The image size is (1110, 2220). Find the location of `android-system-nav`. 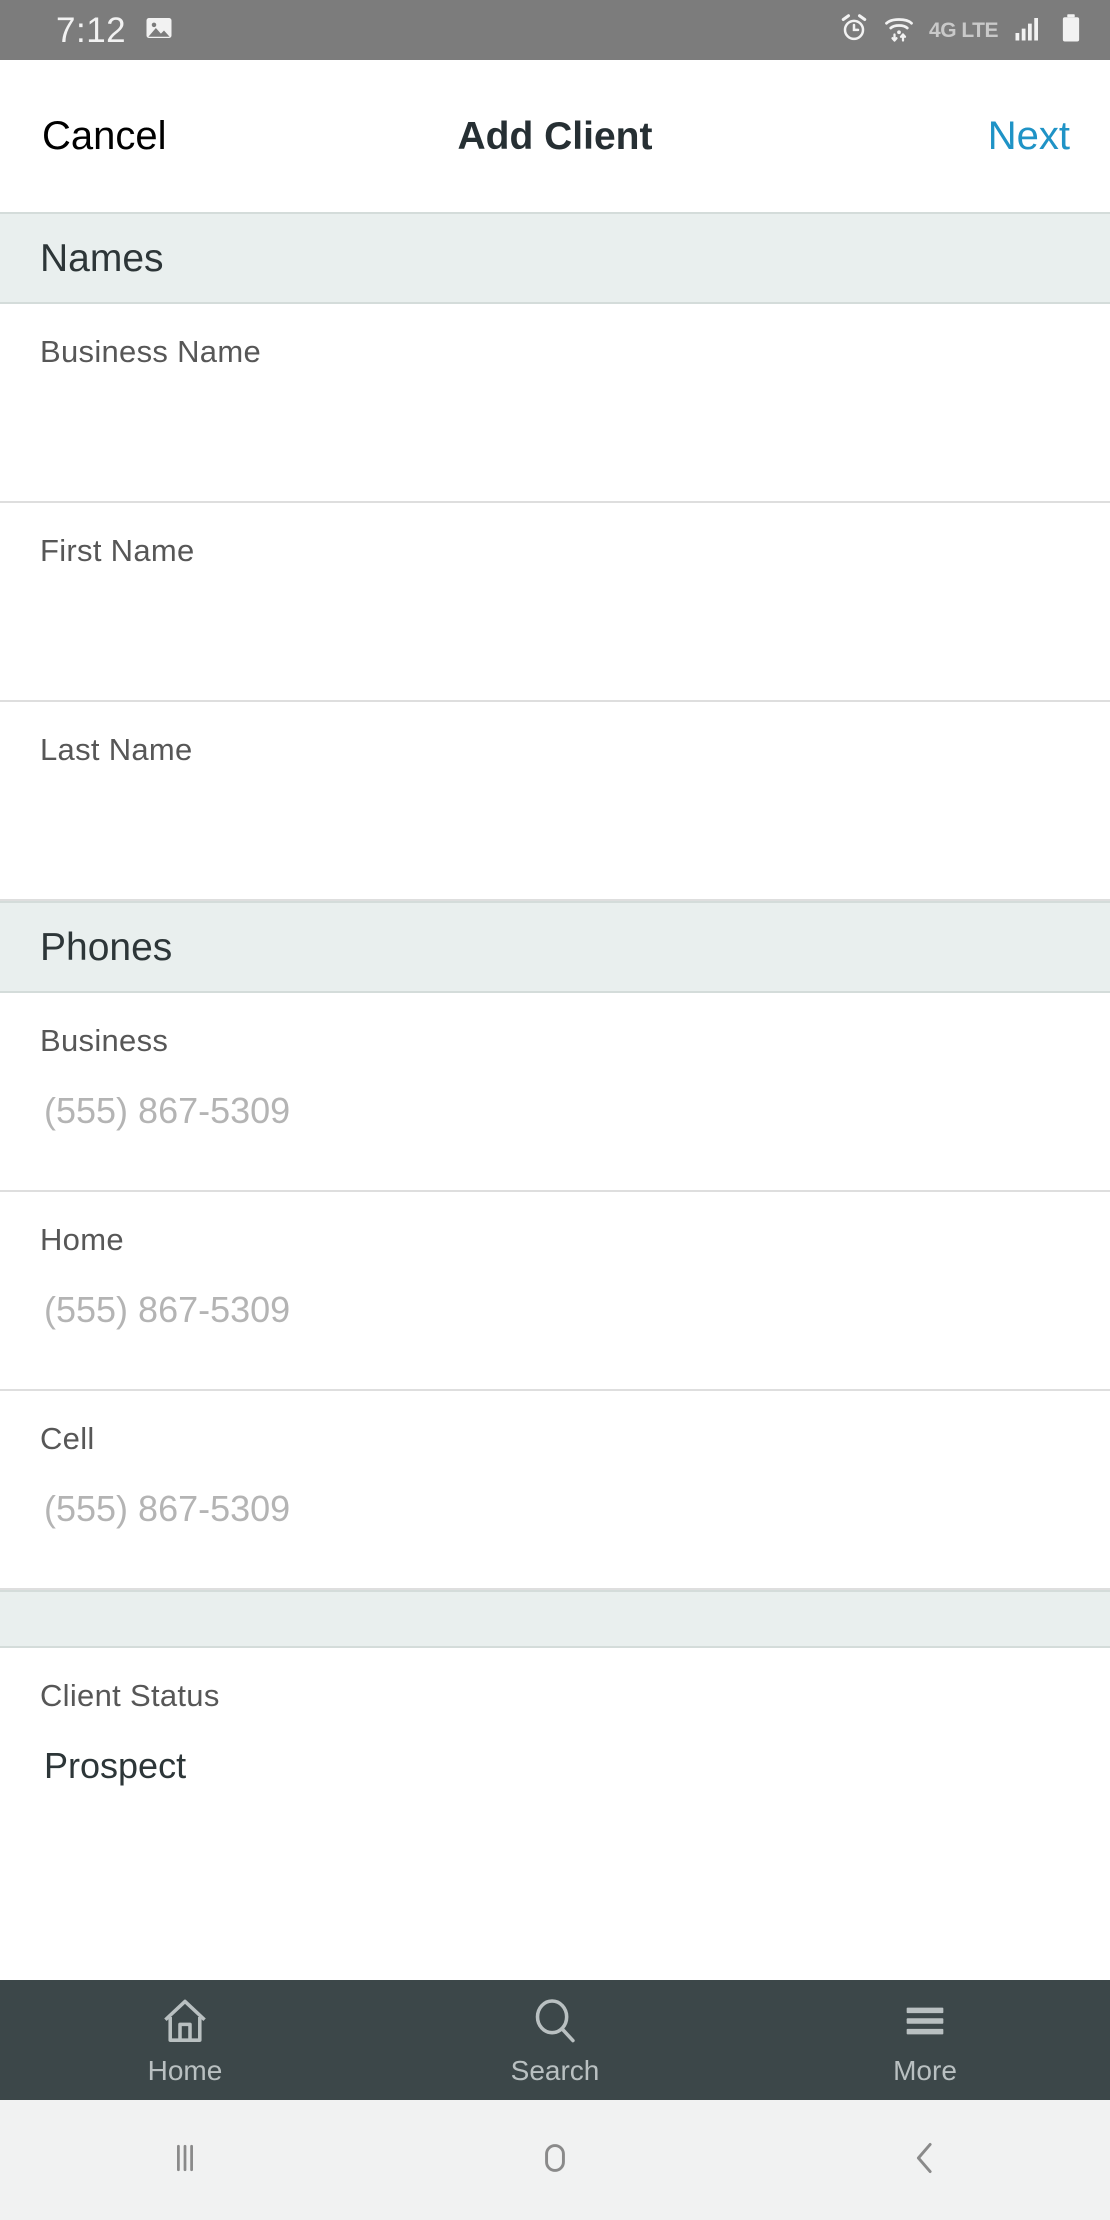

android-system-nav is located at coordinates (555, 2160).